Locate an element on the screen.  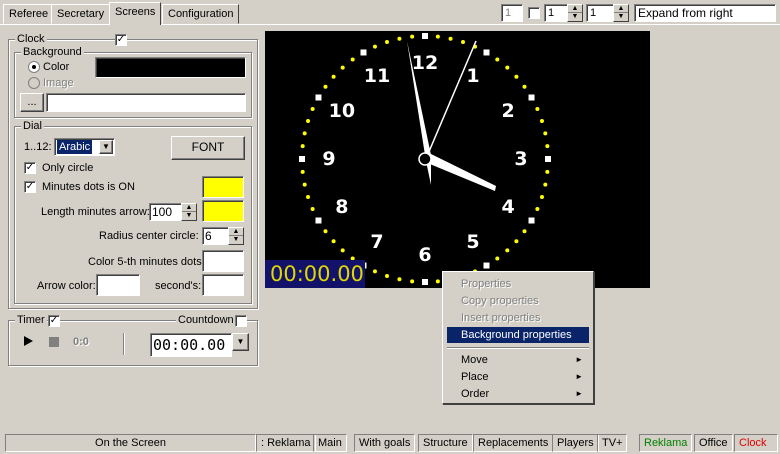
timer-divider is located at coordinates (124, 344).